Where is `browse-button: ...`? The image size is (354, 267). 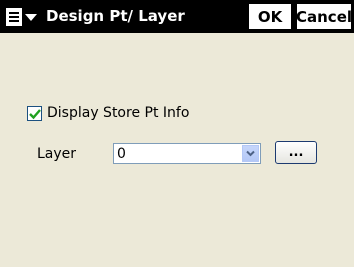 browse-button: ... is located at coordinates (296, 152).